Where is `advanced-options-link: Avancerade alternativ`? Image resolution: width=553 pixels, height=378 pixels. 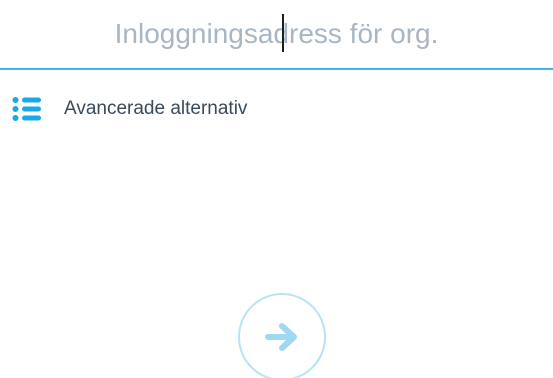
advanced-options-link: Avancerade alternativ is located at coordinates (129, 109).